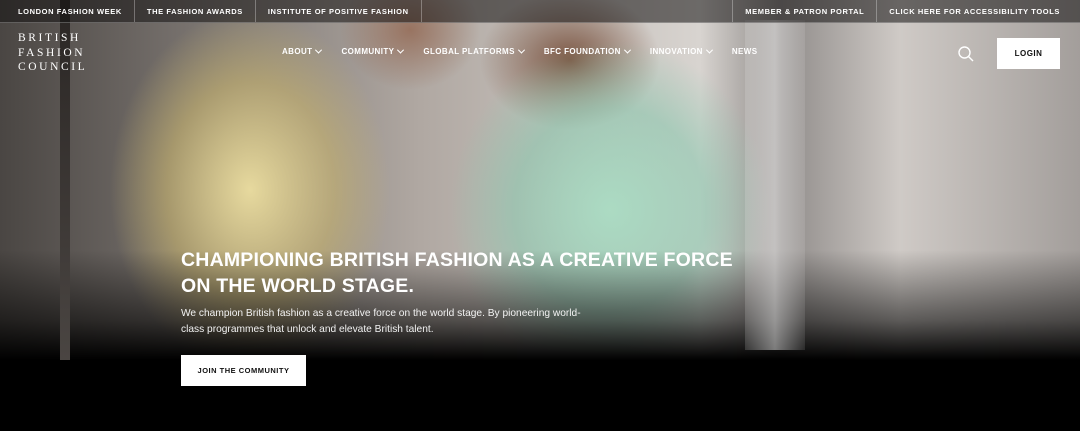  I want to click on link-london-fashion-week: LONDON FASHION WEEK, so click(67, 11).